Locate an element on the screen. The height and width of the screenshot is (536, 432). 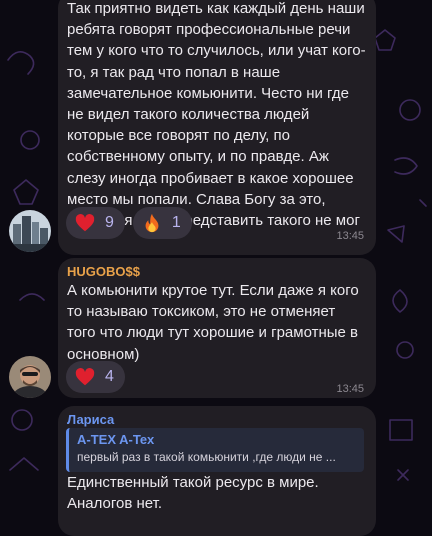
reaction-count: 9 is located at coordinates (109, 222).